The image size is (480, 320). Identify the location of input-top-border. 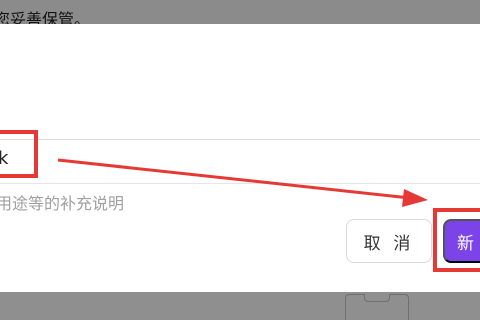
(240, 139).